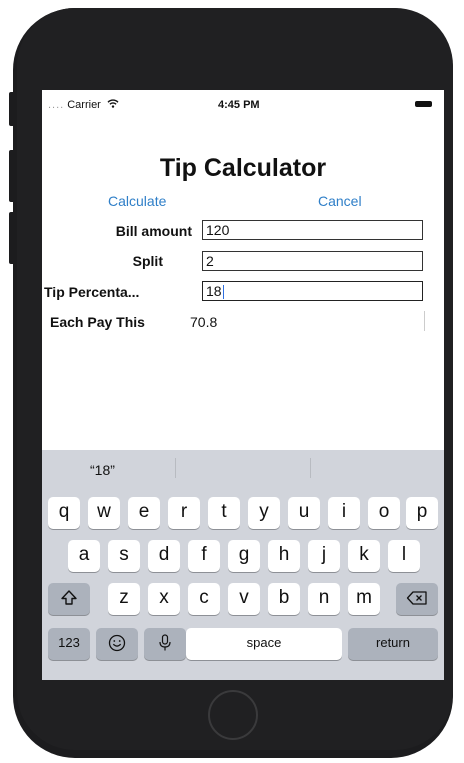 The height and width of the screenshot is (763, 464). I want to click on key-o: o, so click(384, 513).